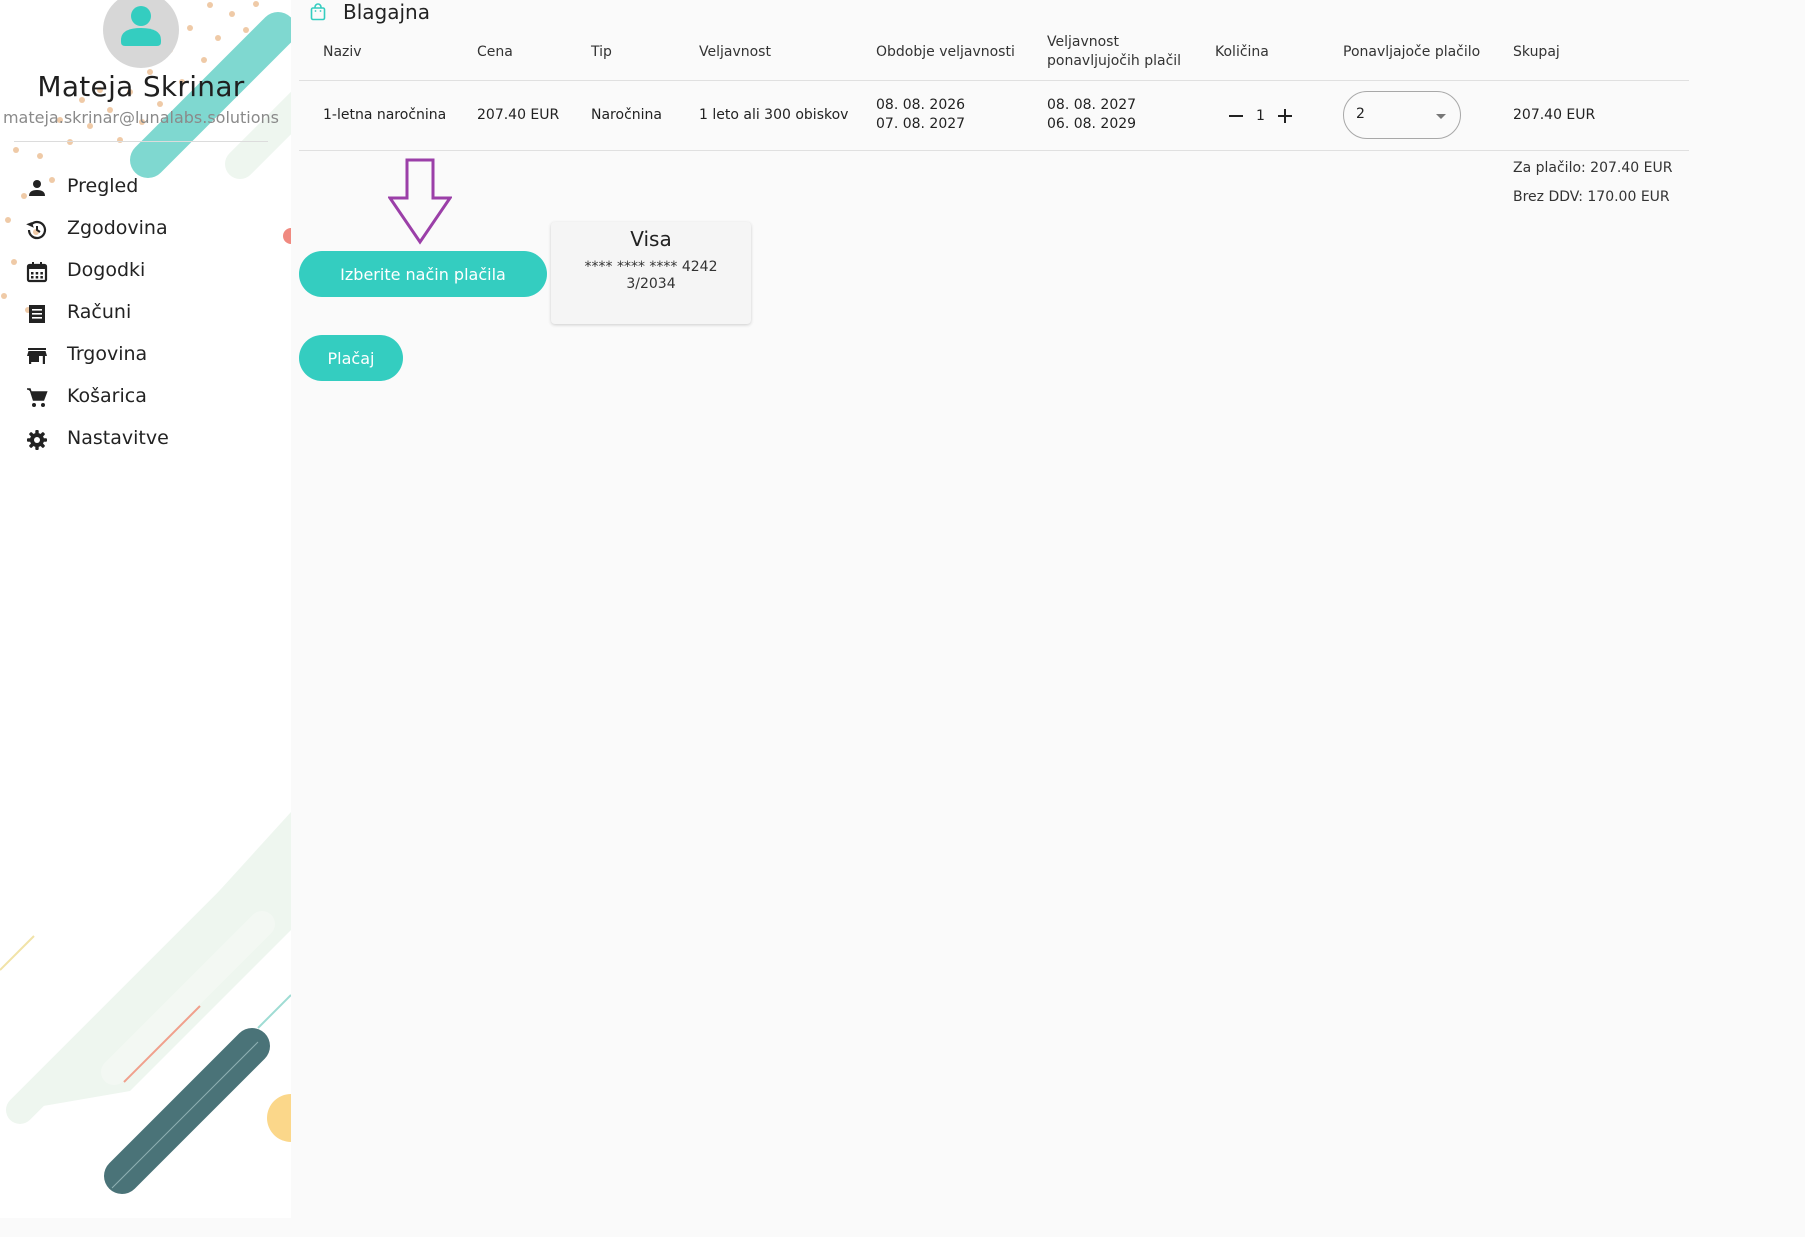 This screenshot has width=1805, height=1237. What do you see at coordinates (141, 117) in the screenshot?
I see `user-email: mateja.skrinar@lunalabs.solutions` at bounding box center [141, 117].